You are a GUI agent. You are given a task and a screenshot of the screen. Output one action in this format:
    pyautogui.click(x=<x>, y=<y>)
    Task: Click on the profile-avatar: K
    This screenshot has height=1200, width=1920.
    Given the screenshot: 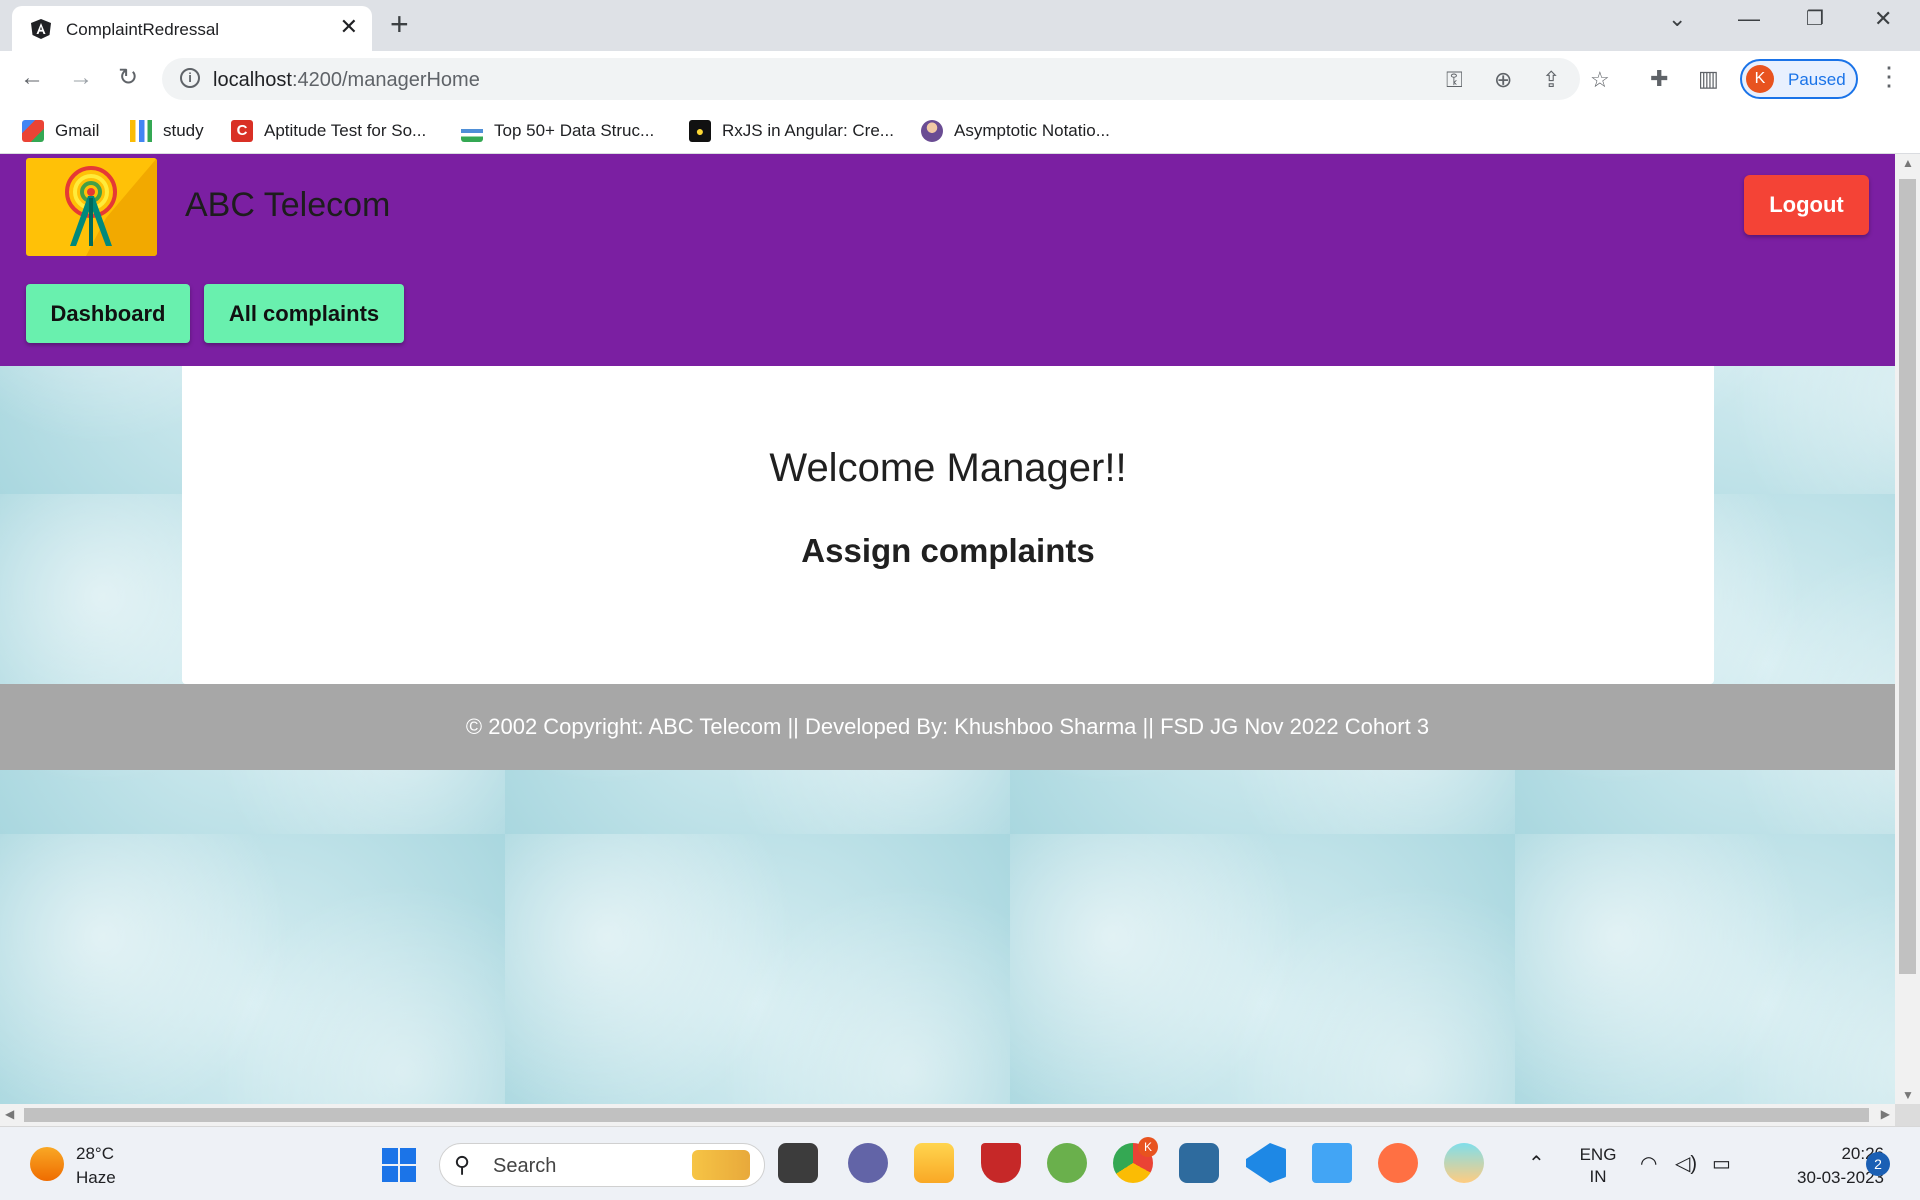 What is the action you would take?
    pyautogui.click(x=1760, y=79)
    